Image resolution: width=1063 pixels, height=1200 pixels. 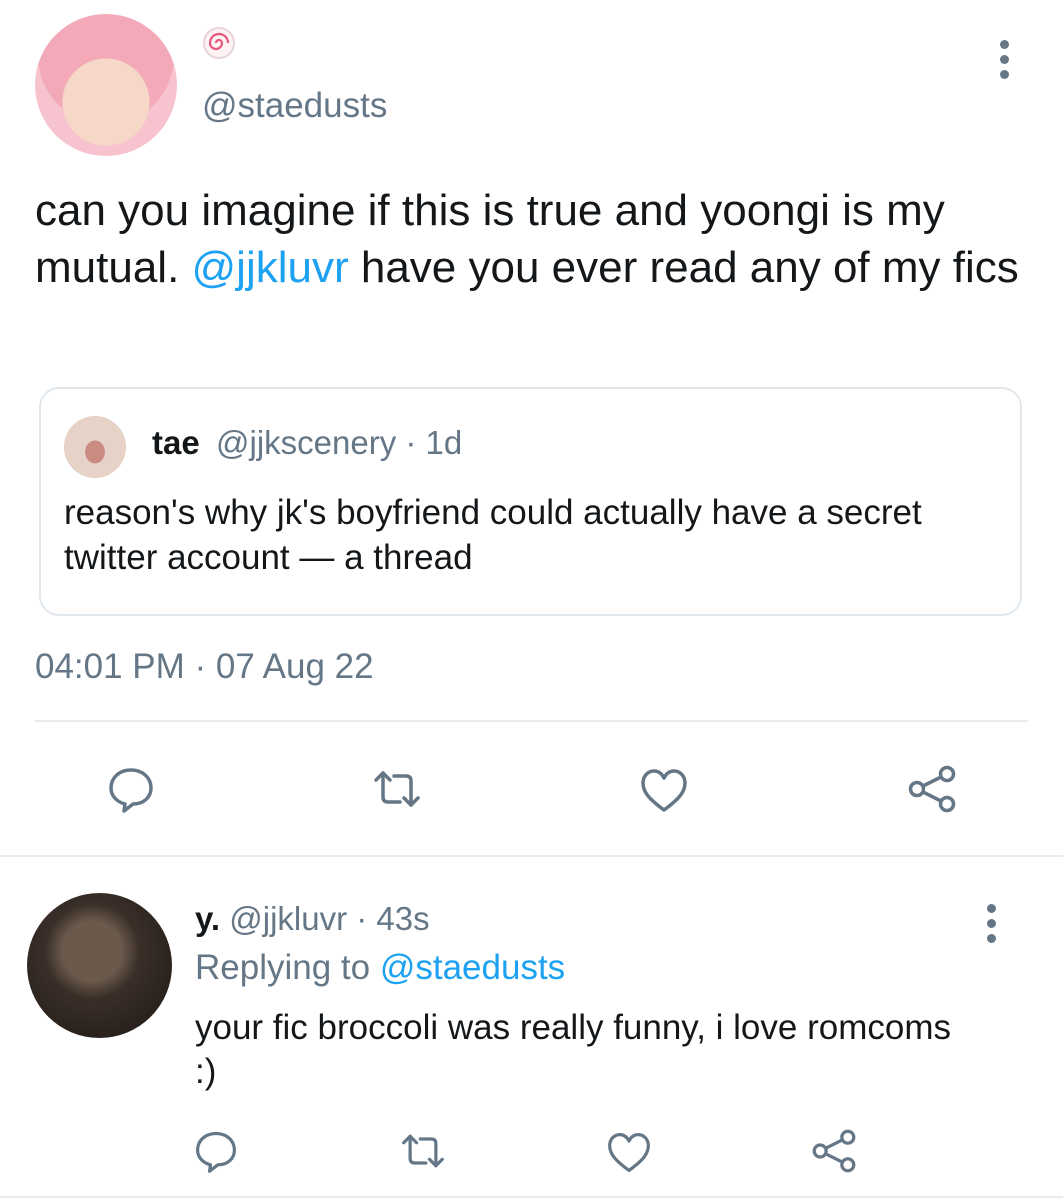 What do you see at coordinates (294, 106) in the screenshot?
I see `author-handle: @staedusts` at bounding box center [294, 106].